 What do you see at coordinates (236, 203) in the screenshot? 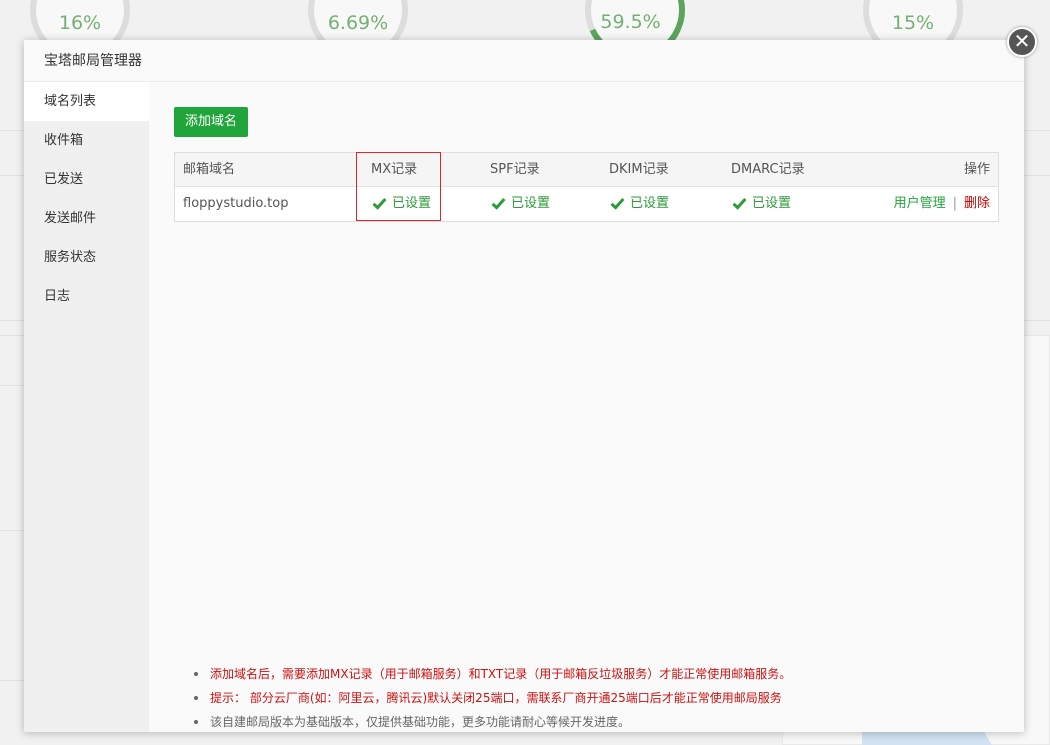
I see `domain-name-cell: floppystudio.top` at bounding box center [236, 203].